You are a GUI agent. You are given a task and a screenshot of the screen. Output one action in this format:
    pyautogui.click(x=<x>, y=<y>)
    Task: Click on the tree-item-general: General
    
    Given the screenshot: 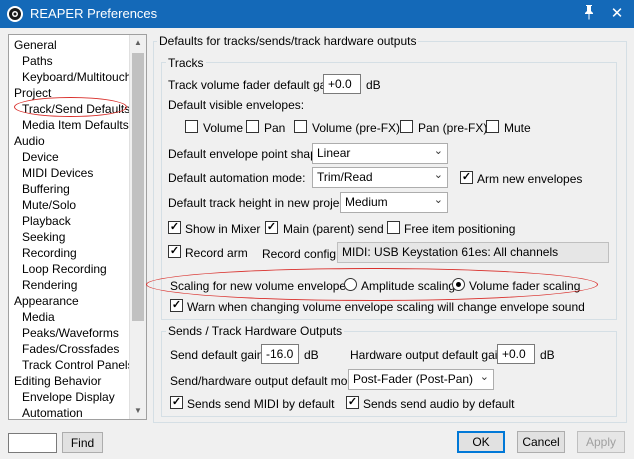 What is the action you would take?
    pyautogui.click(x=35, y=45)
    